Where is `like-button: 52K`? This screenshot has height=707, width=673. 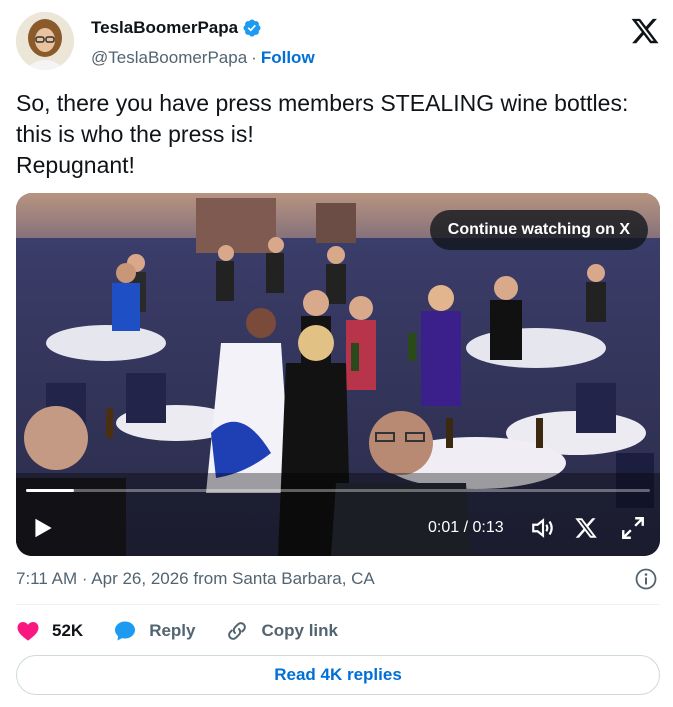
like-button: 52K is located at coordinates (49, 631).